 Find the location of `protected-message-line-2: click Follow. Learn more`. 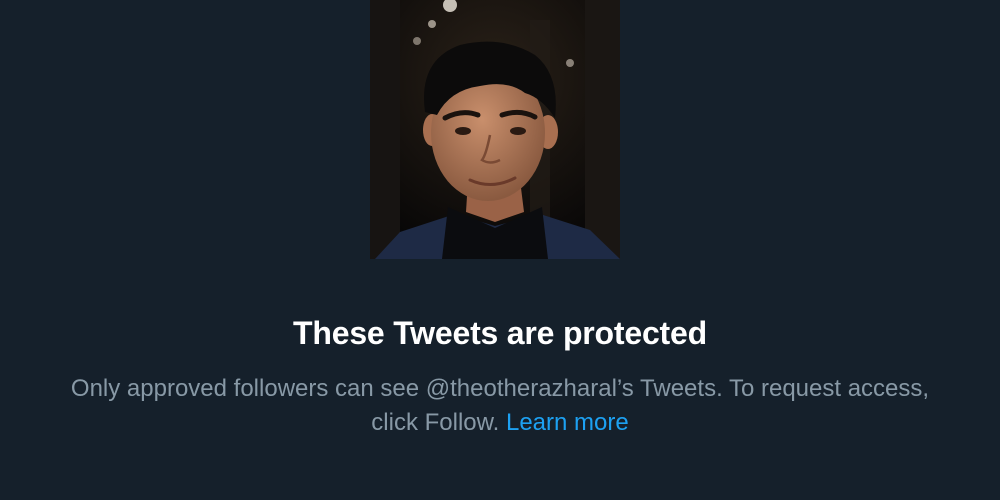

protected-message-line-2: click Follow. Learn more is located at coordinates (500, 423).